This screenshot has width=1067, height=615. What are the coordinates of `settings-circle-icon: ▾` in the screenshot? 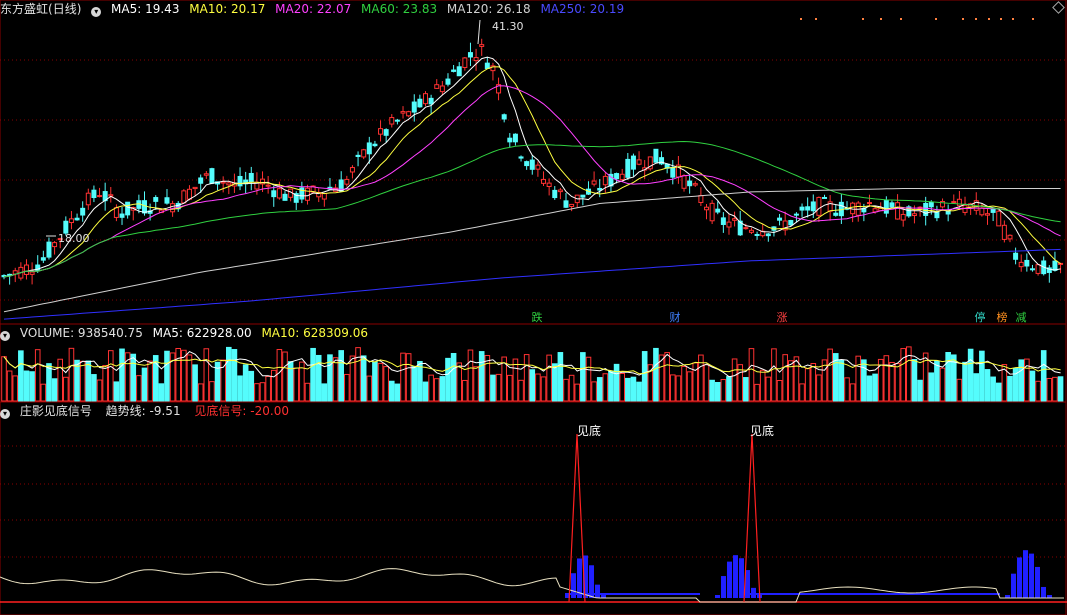 It's located at (96, 12).